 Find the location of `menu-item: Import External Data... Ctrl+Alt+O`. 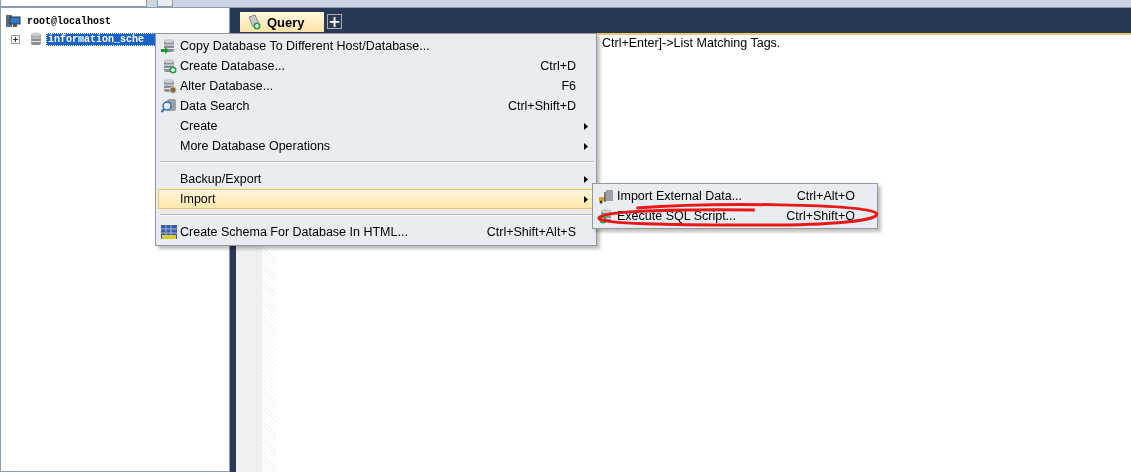

menu-item: Import External Data... Ctrl+Alt+O is located at coordinates (734, 196).